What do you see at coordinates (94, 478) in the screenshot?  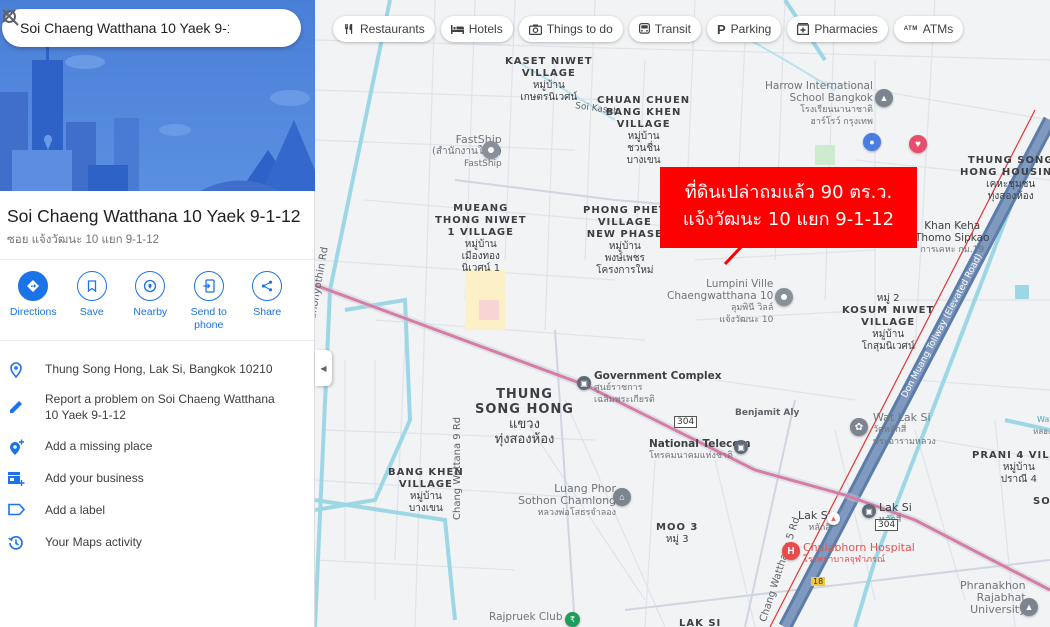 I see `add-business-text: Add your business` at bounding box center [94, 478].